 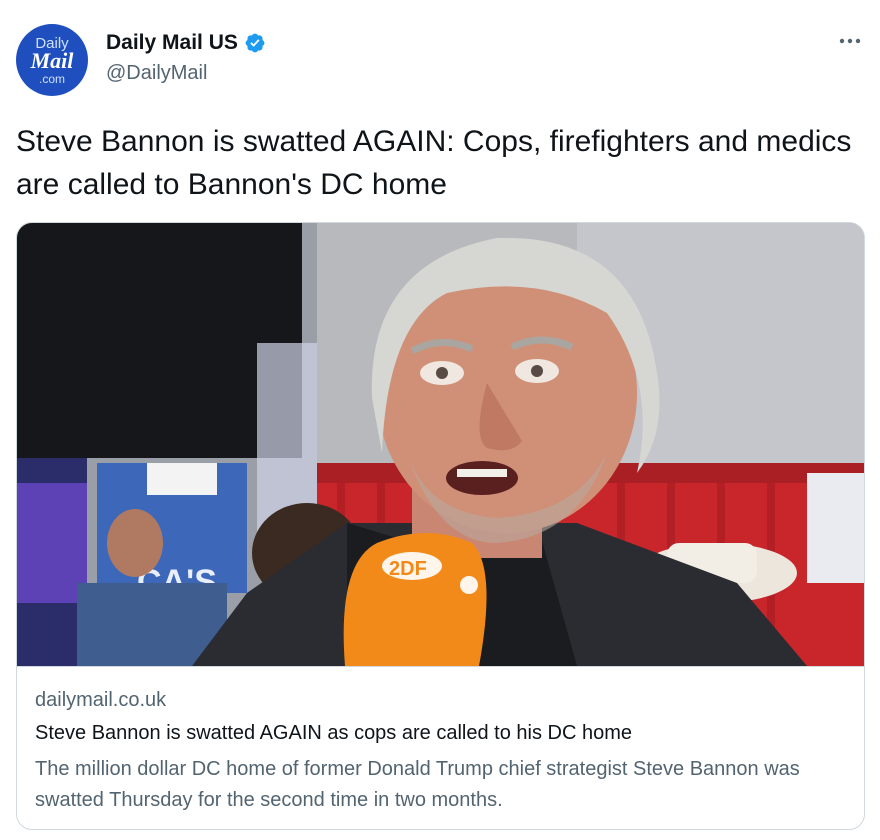 I want to click on more-horizontal-icon, so click(x=850, y=39).